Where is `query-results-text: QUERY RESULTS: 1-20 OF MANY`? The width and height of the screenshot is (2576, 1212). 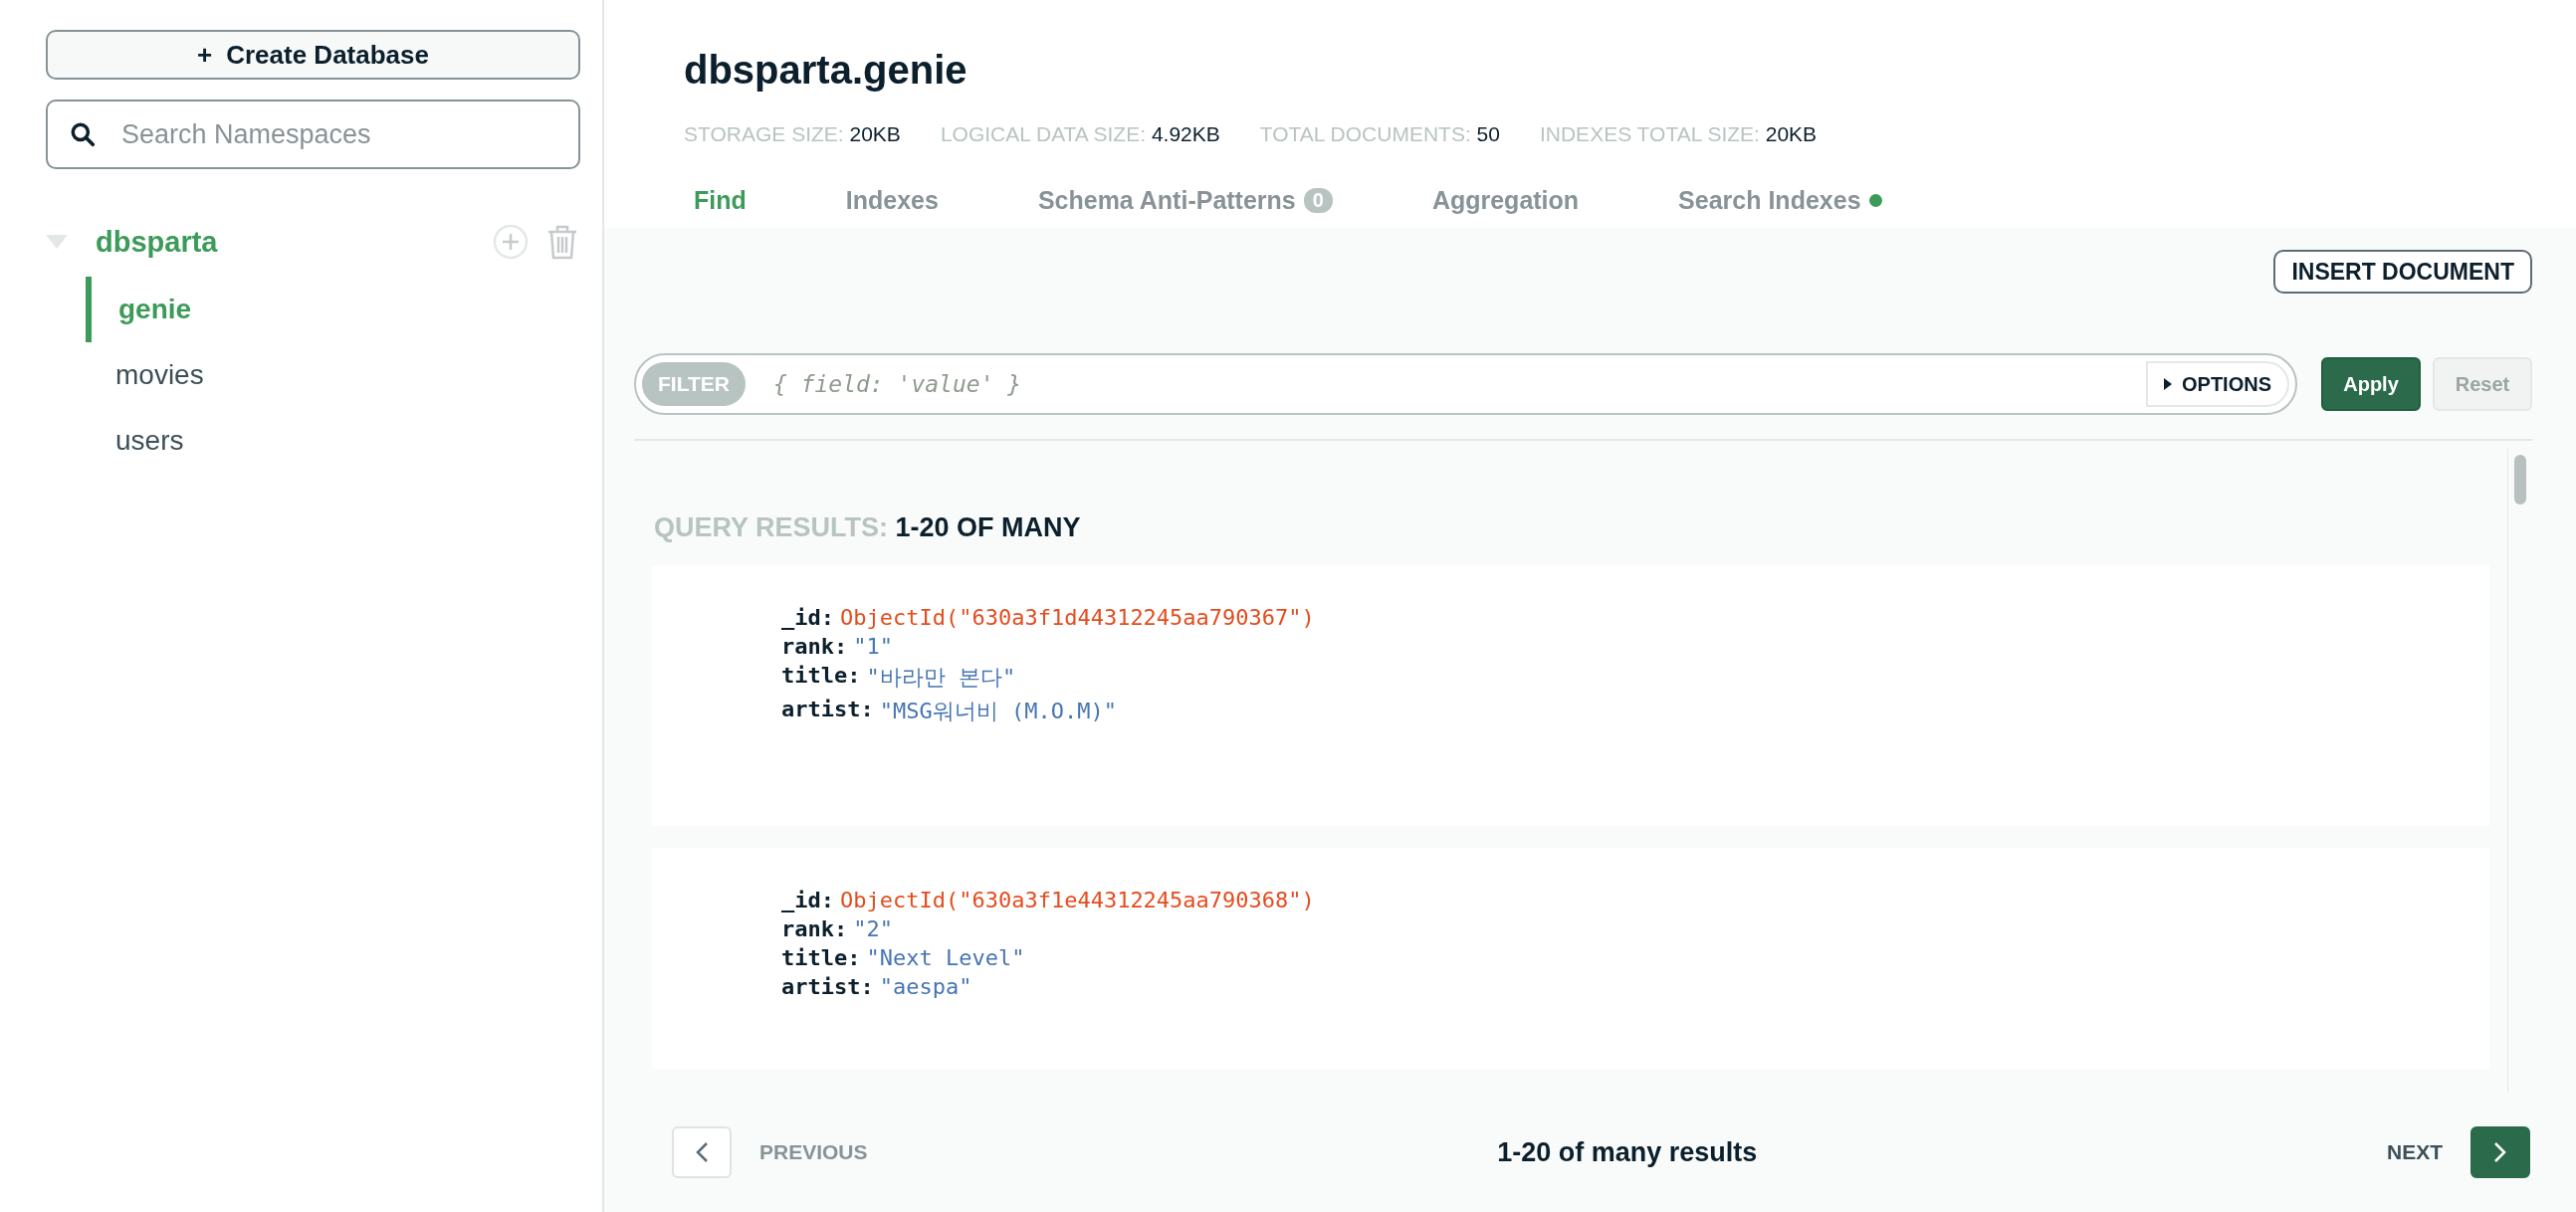 query-results-text: QUERY RESULTS: 1-20 OF MANY is located at coordinates (868, 527).